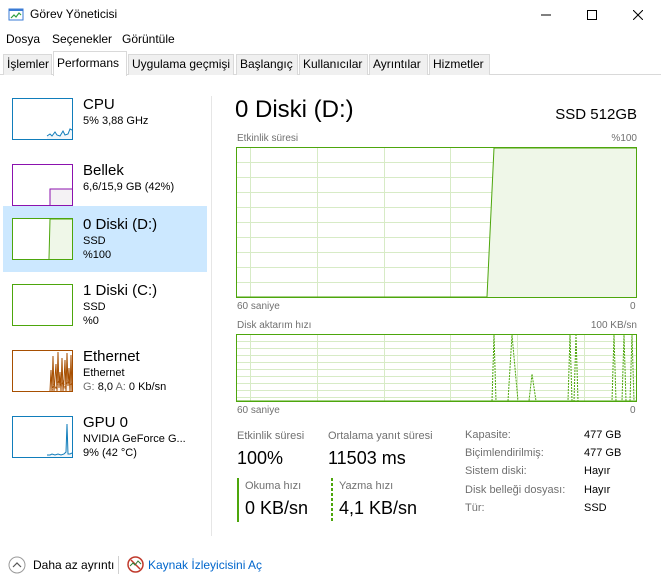  I want to click on formatted-label: Biçimlendirilmiş:, so click(504, 453).